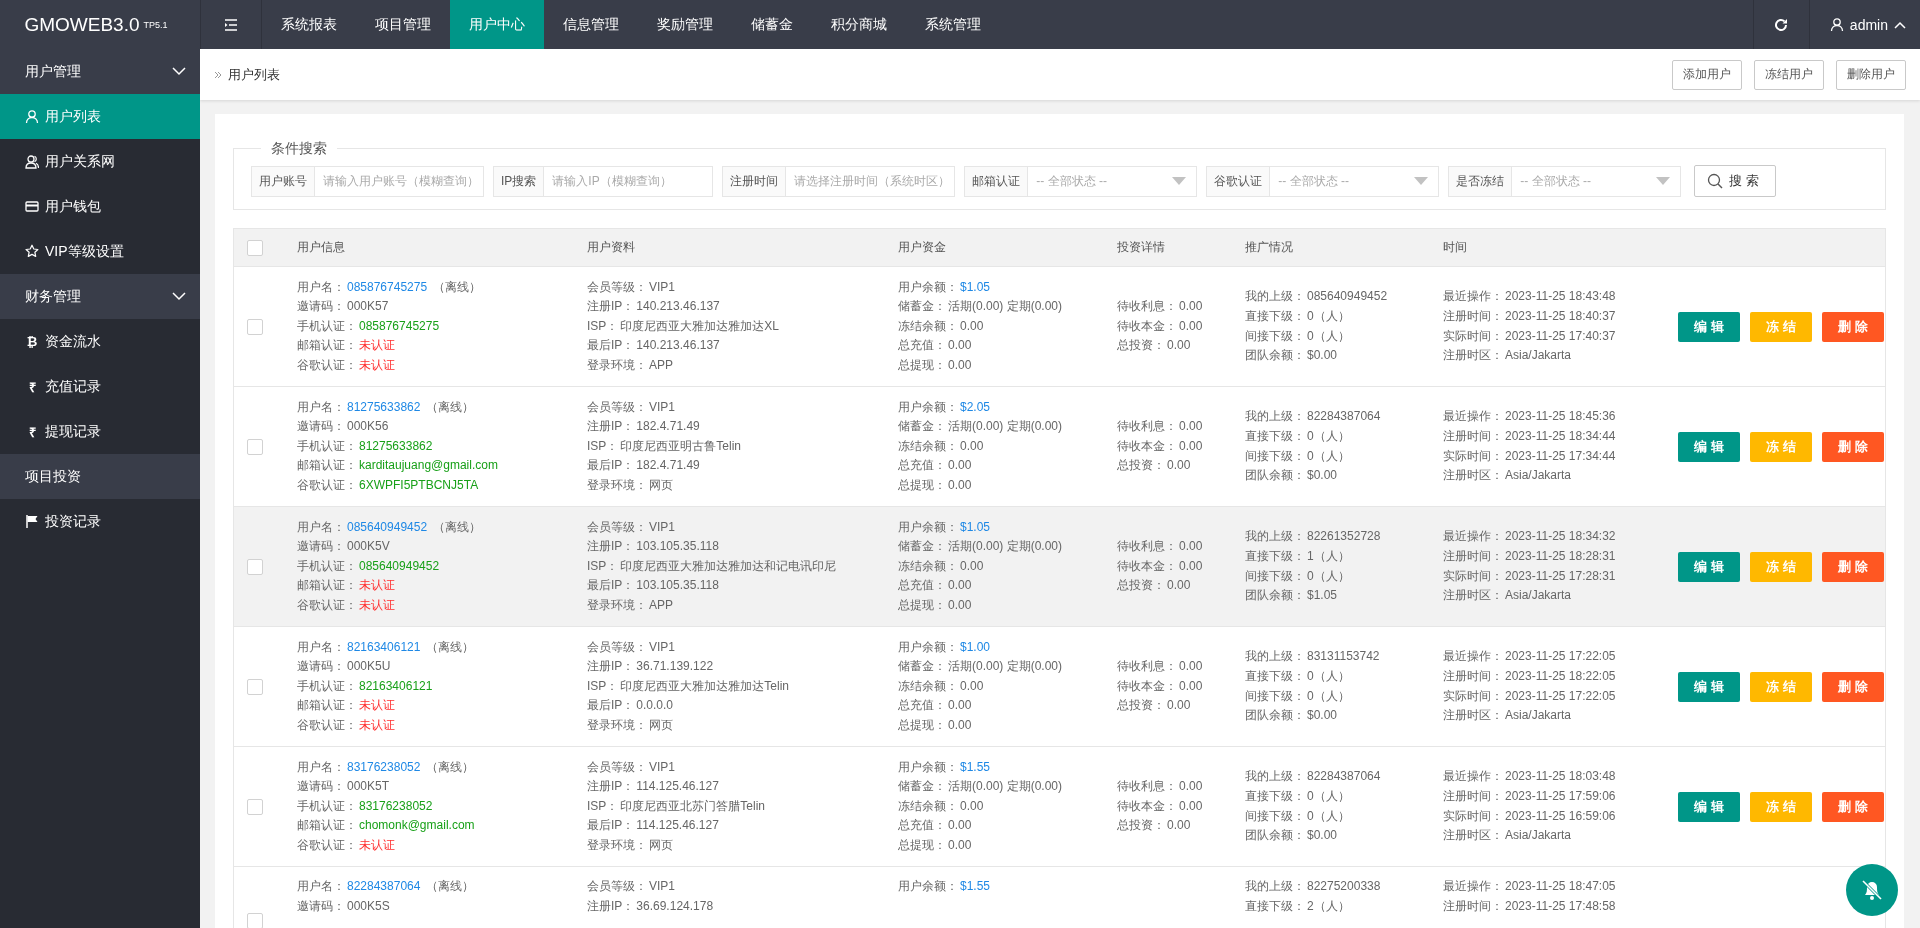  I want to click on promotion-line: 我的上级： 82284387064, so click(1313, 417).